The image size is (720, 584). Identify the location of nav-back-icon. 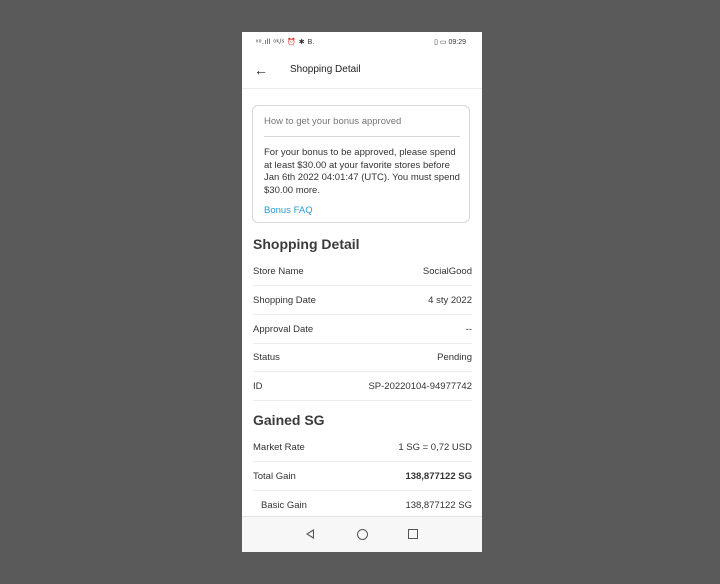
(310, 534).